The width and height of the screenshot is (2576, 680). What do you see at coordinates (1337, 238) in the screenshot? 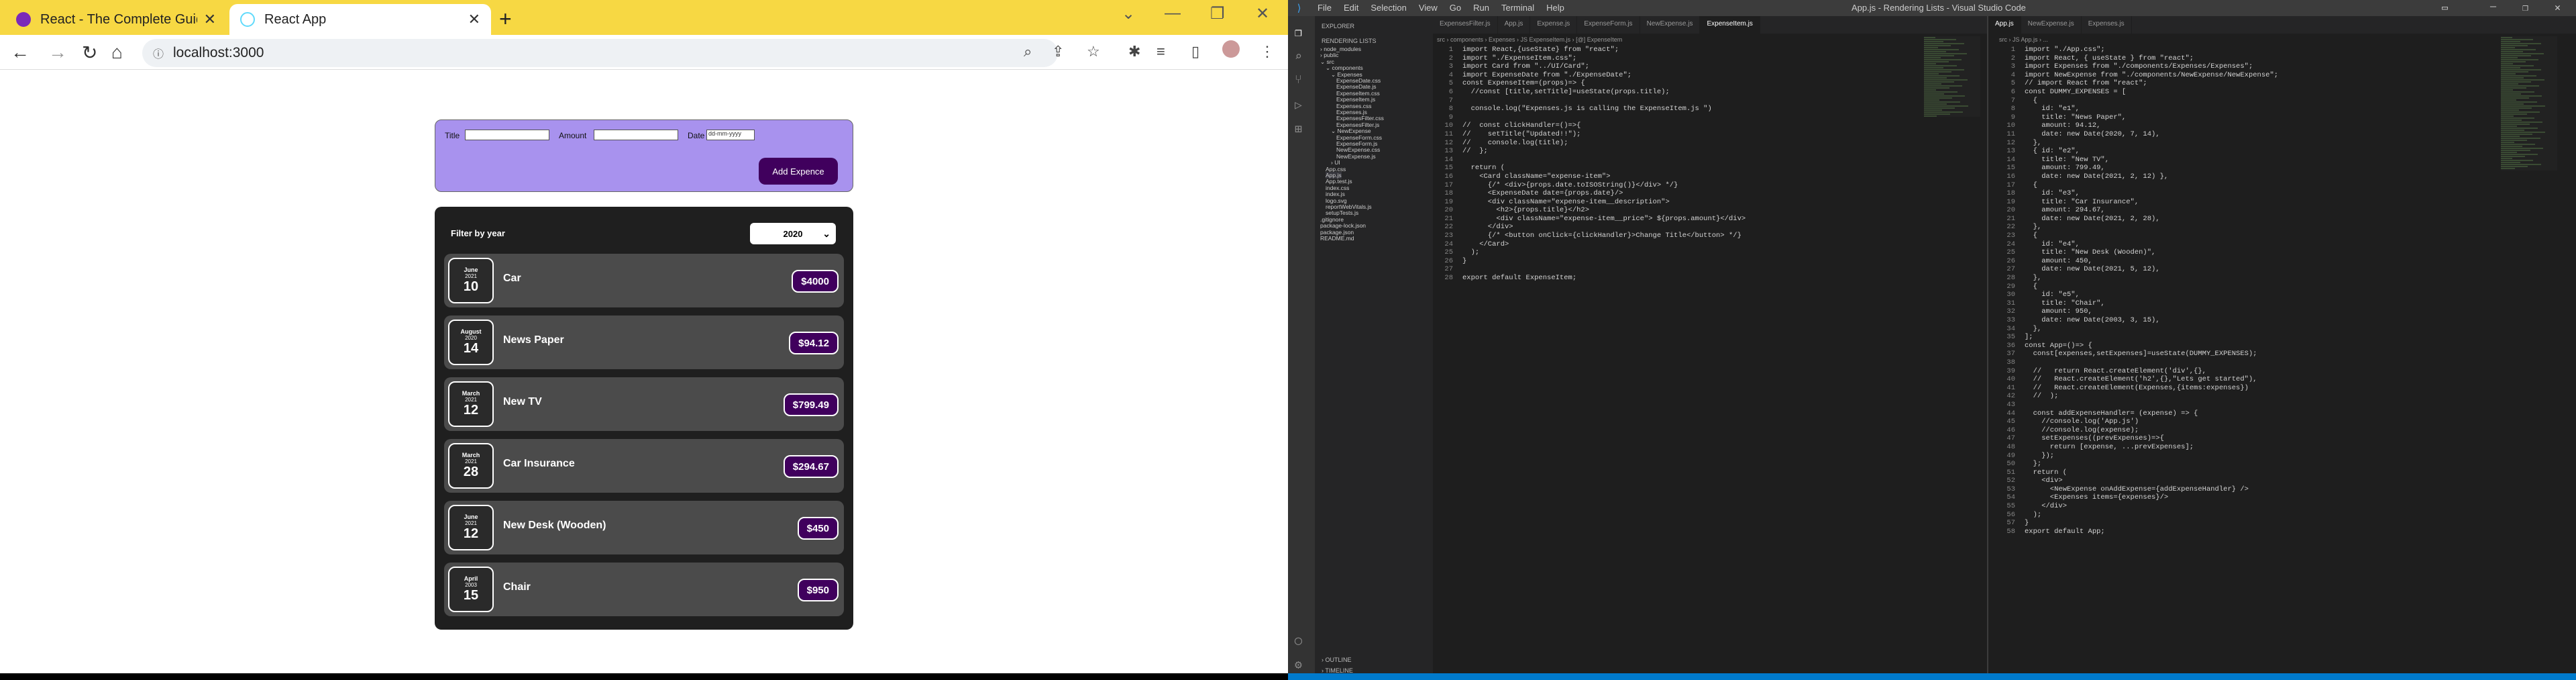
I see `file-tree-item: README.md` at bounding box center [1337, 238].